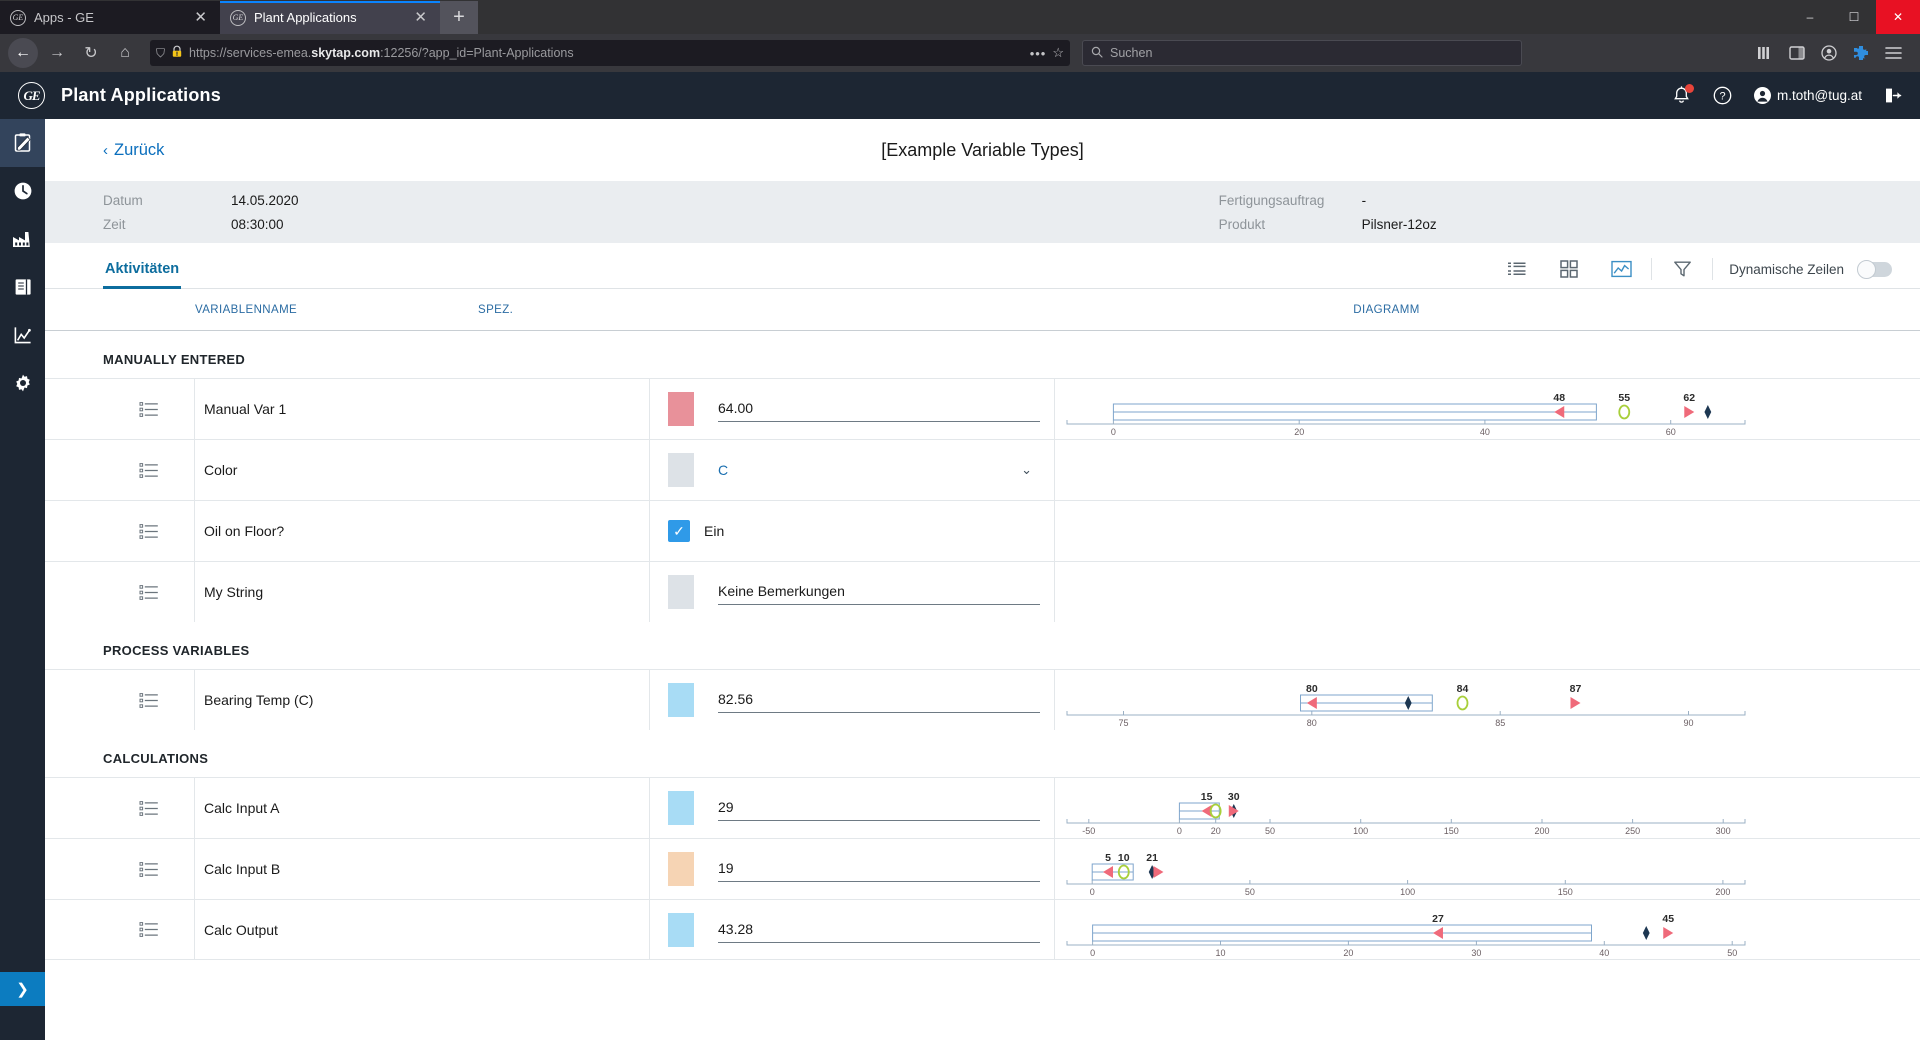  Describe the element at coordinates (23, 53) in the screenshot. I see `back-icon: ←` at that location.